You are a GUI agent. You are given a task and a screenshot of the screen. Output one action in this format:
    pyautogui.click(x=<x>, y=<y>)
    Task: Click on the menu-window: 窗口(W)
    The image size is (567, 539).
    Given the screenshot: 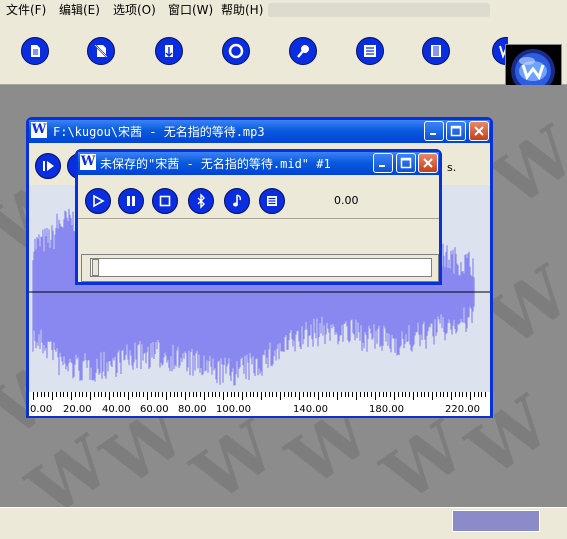 What is the action you would take?
    pyautogui.click(x=190, y=10)
    